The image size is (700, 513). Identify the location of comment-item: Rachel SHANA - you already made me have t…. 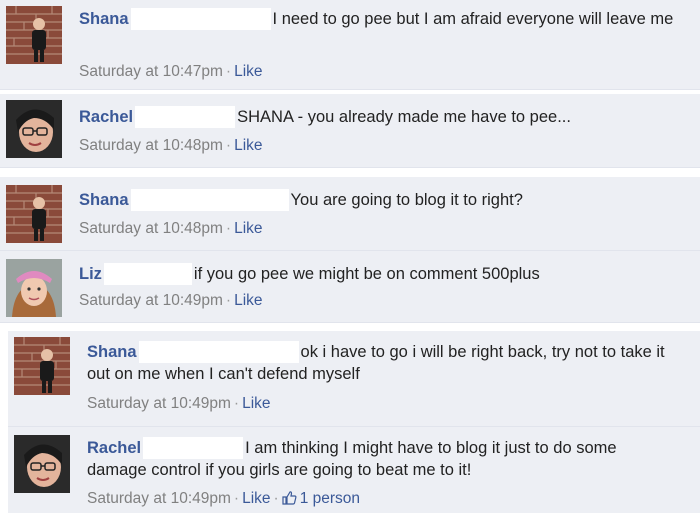
(350, 131).